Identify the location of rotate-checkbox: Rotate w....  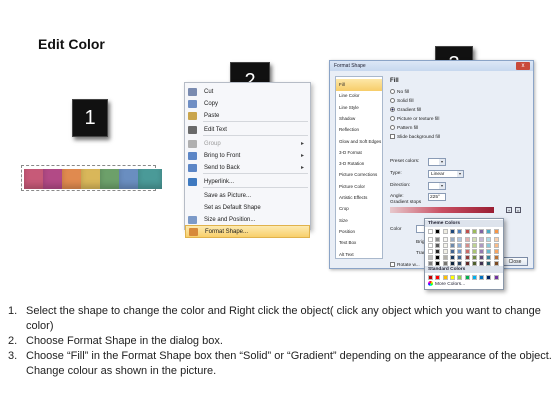
(405, 265).